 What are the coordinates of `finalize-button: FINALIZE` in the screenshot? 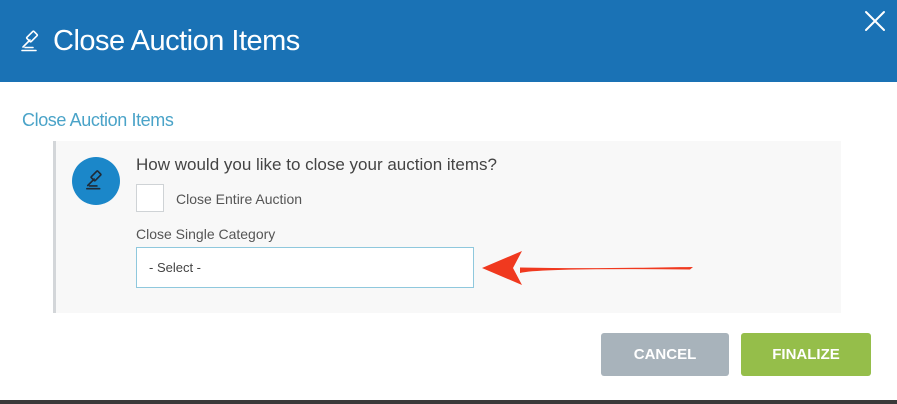 It's located at (806, 354).